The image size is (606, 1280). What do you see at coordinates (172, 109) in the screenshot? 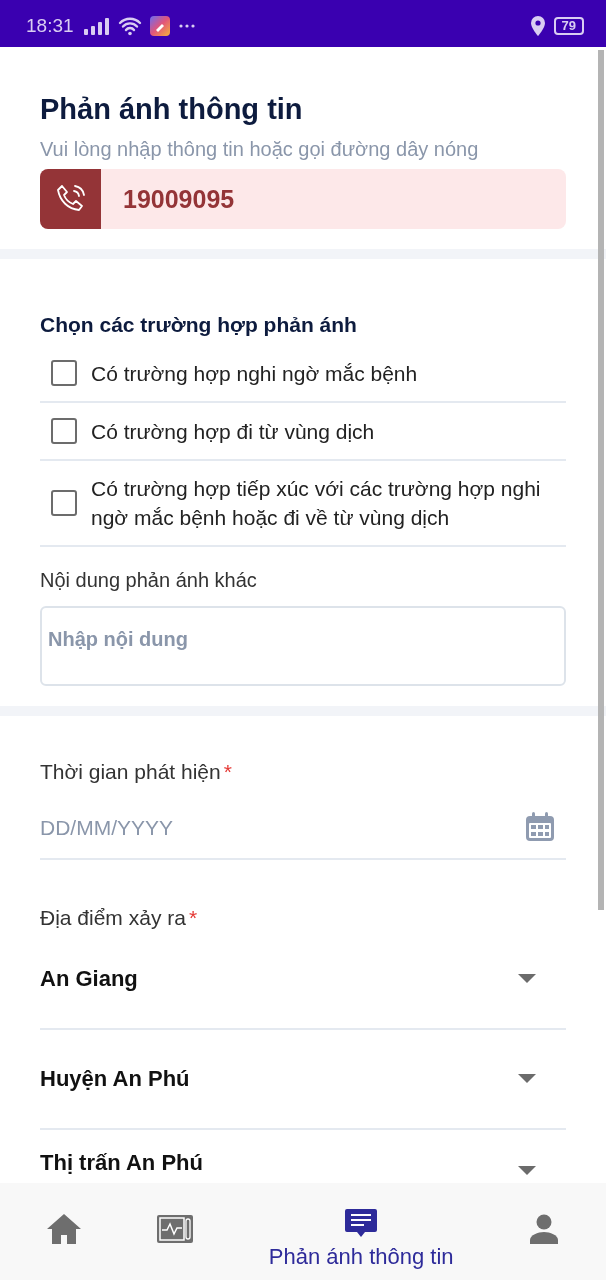
I see `page-title: Phản ánh thông tin` at bounding box center [172, 109].